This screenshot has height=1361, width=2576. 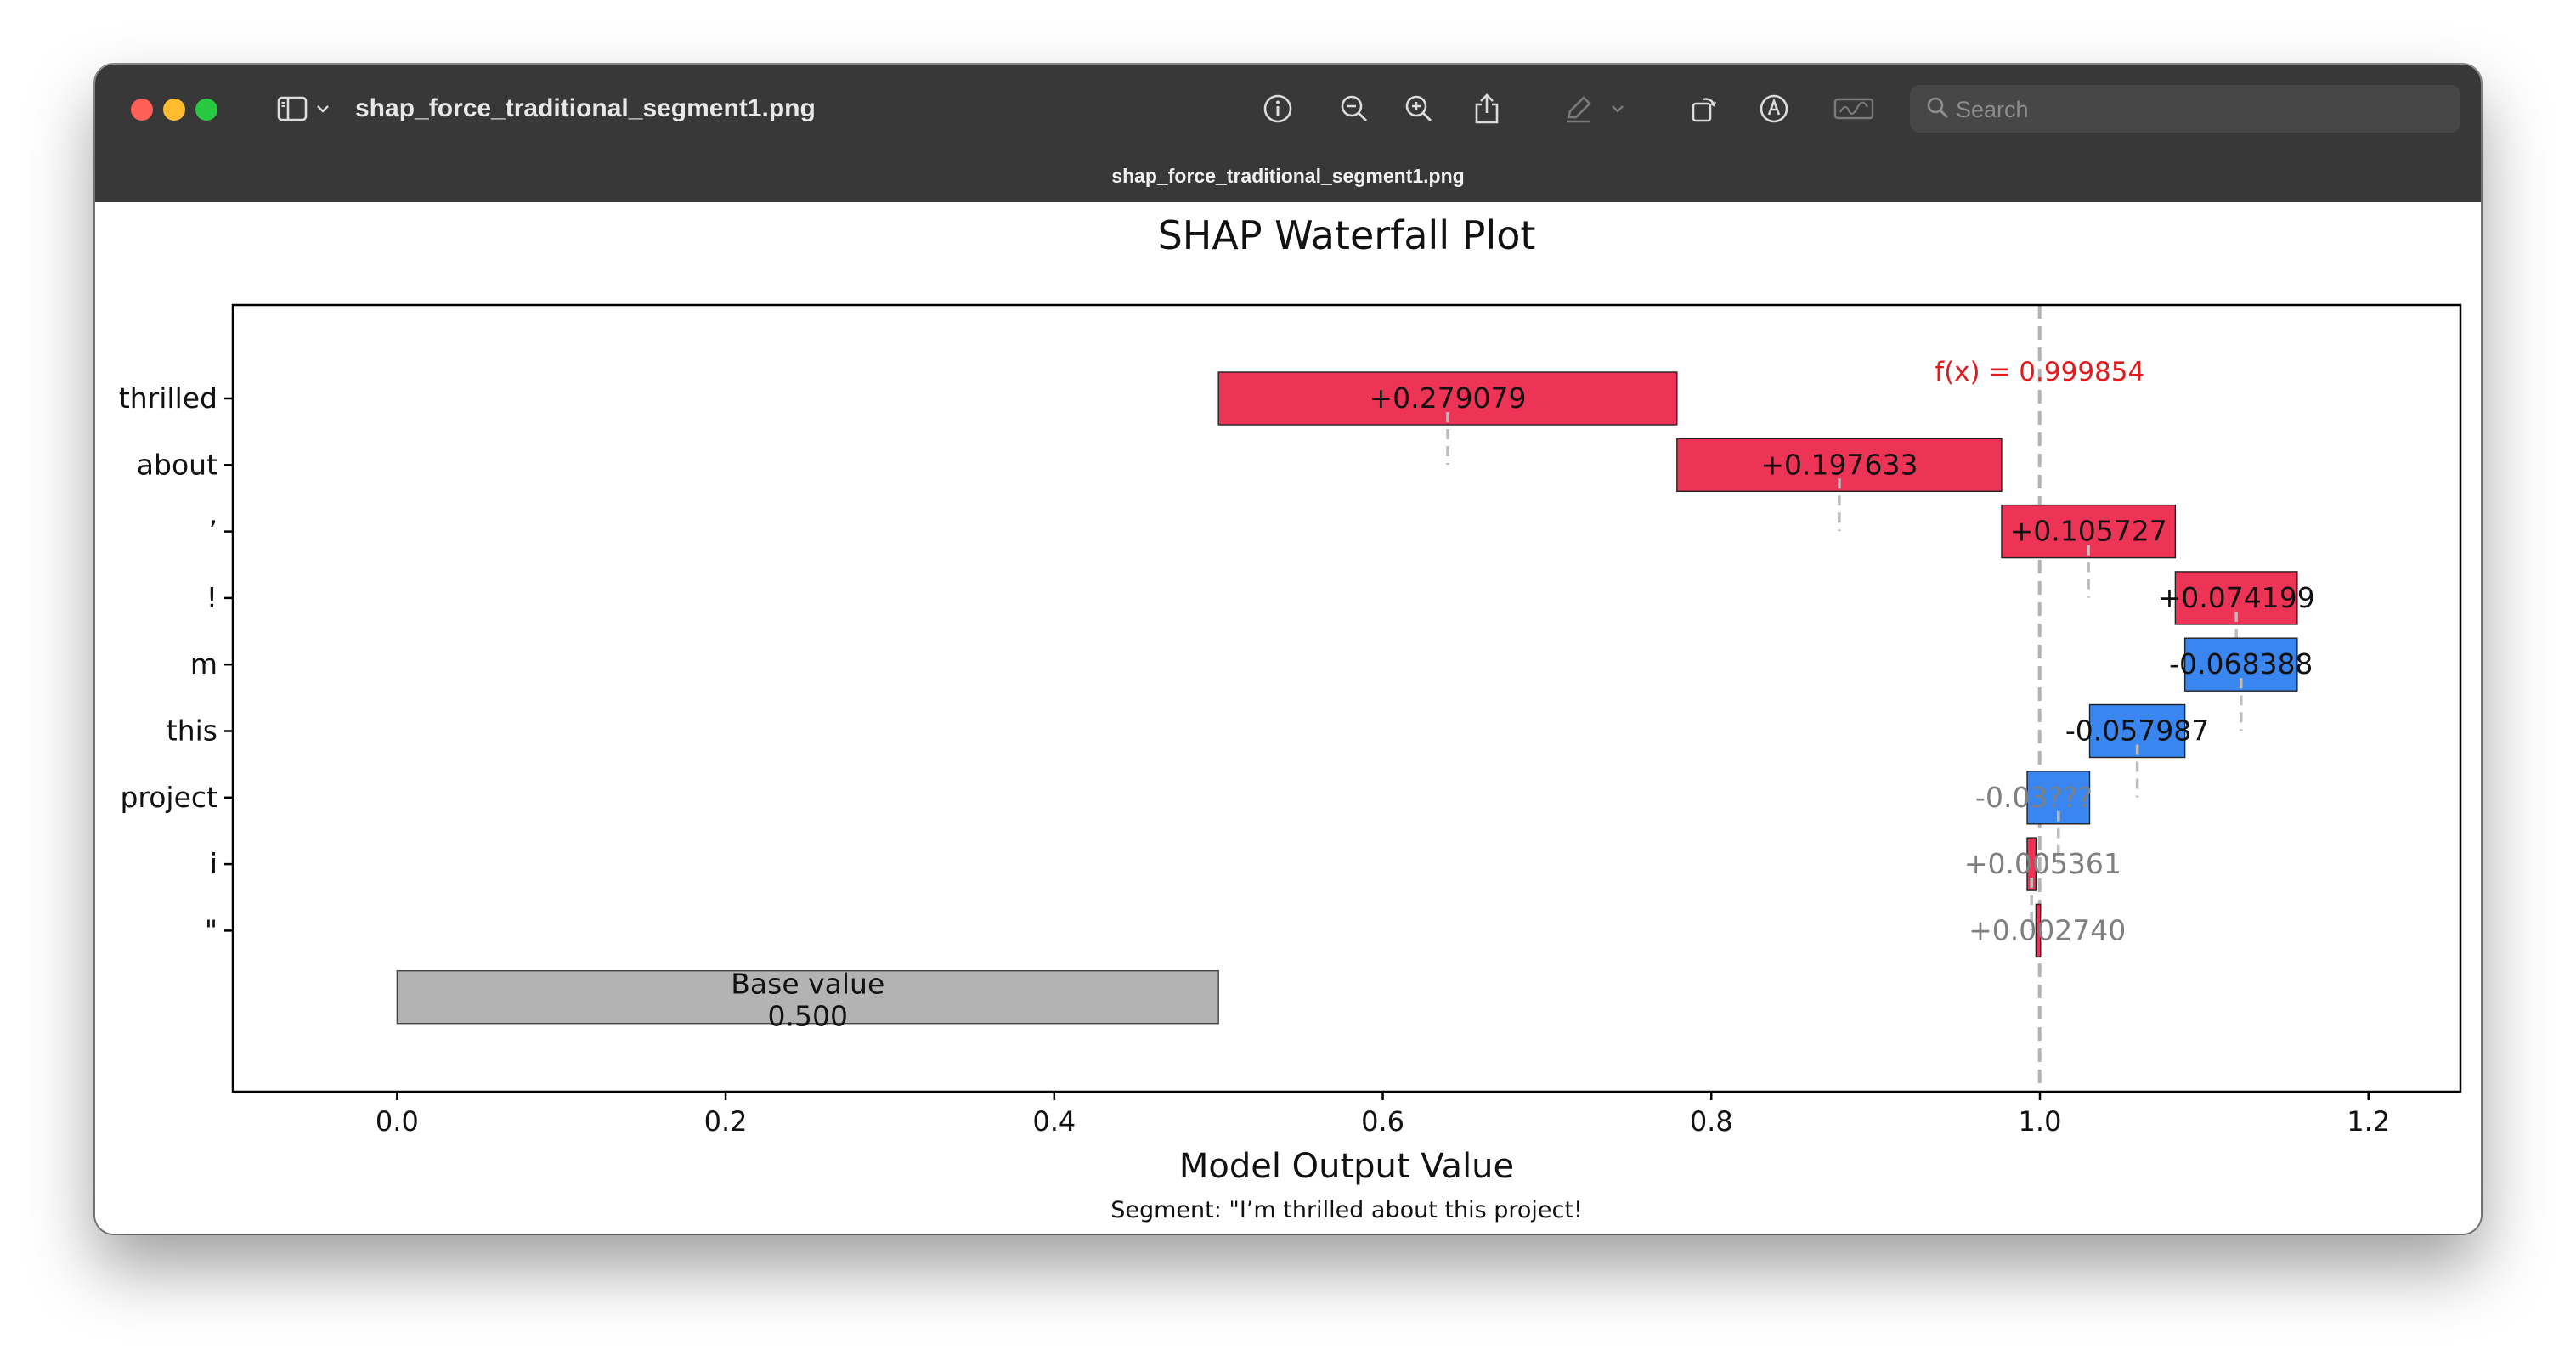 I want to click on tab-title: shap_force_traditional_segment1.png, so click(x=1288, y=176).